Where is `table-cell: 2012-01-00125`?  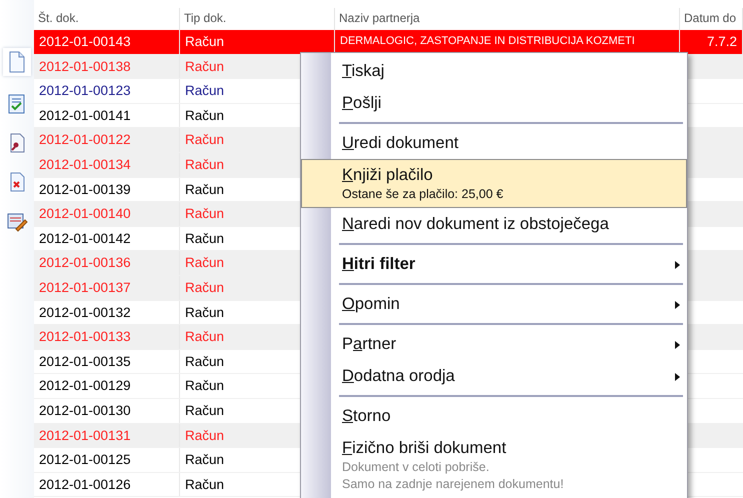
table-cell: 2012-01-00125 is located at coordinates (107, 460).